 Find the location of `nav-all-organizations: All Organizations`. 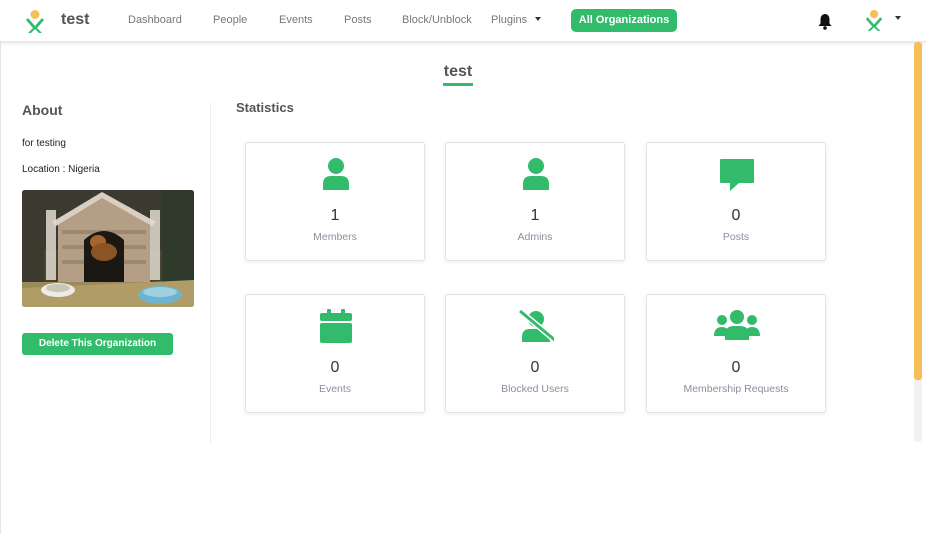

nav-all-organizations: All Organizations is located at coordinates (624, 20).